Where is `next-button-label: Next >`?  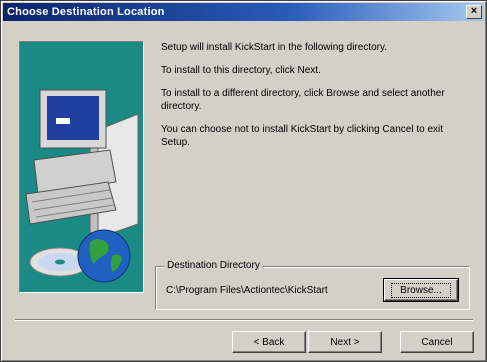
next-button-label: Next > is located at coordinates (345, 342).